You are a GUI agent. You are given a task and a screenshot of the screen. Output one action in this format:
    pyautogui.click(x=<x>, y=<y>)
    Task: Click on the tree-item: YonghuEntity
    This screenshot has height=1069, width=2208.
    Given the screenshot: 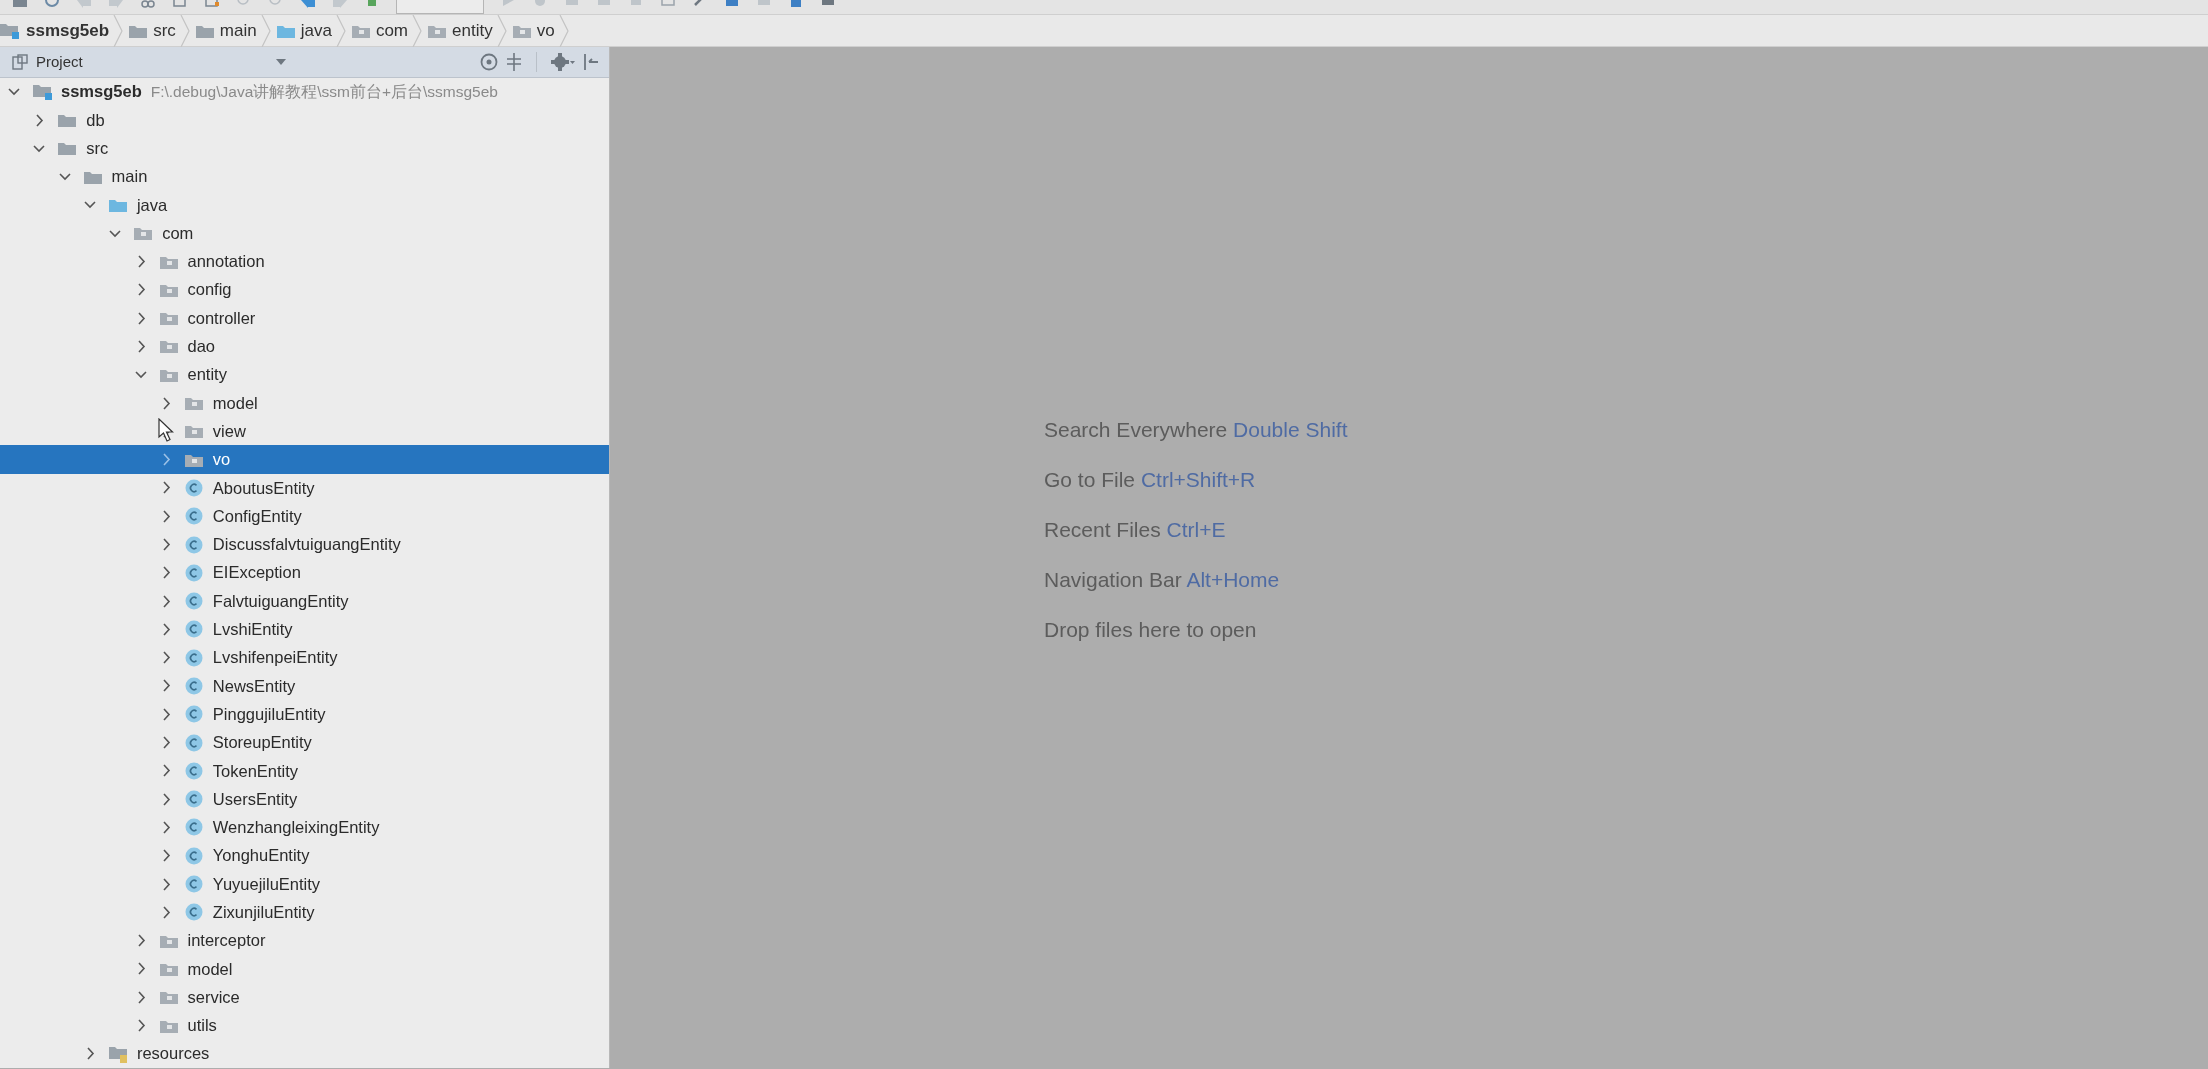 What is the action you would take?
    pyautogui.click(x=304, y=855)
    